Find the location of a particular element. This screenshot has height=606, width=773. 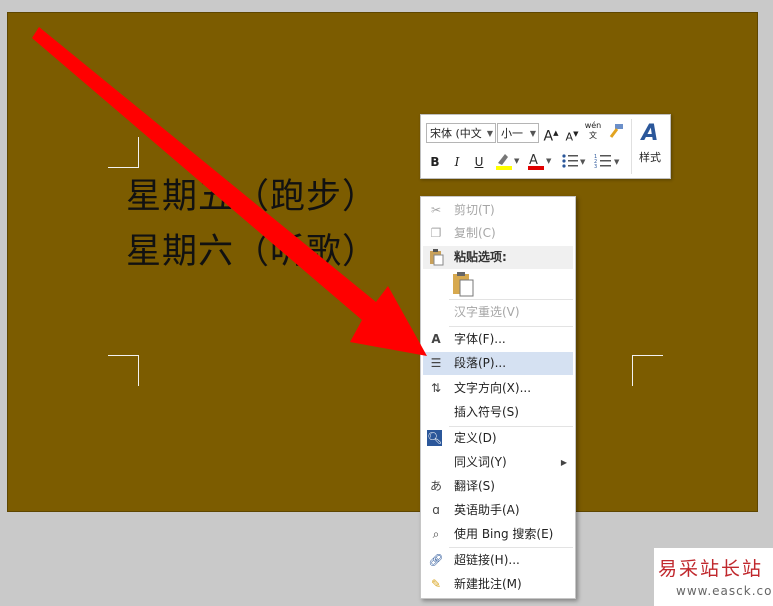

watermark-title: 易采站长站 is located at coordinates (711, 569).